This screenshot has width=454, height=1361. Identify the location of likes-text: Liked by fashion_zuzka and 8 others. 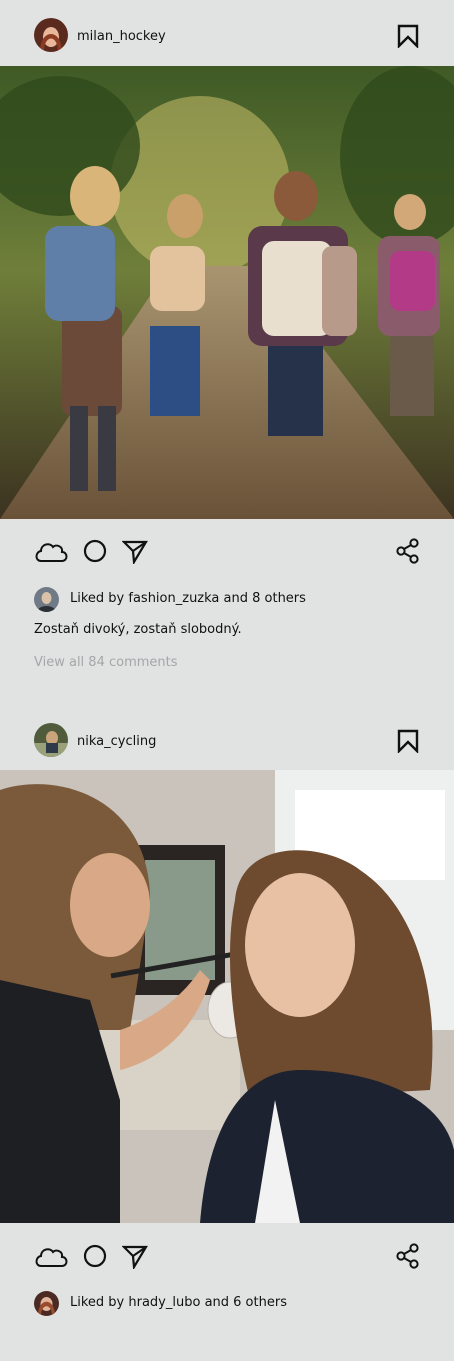
(188, 598).